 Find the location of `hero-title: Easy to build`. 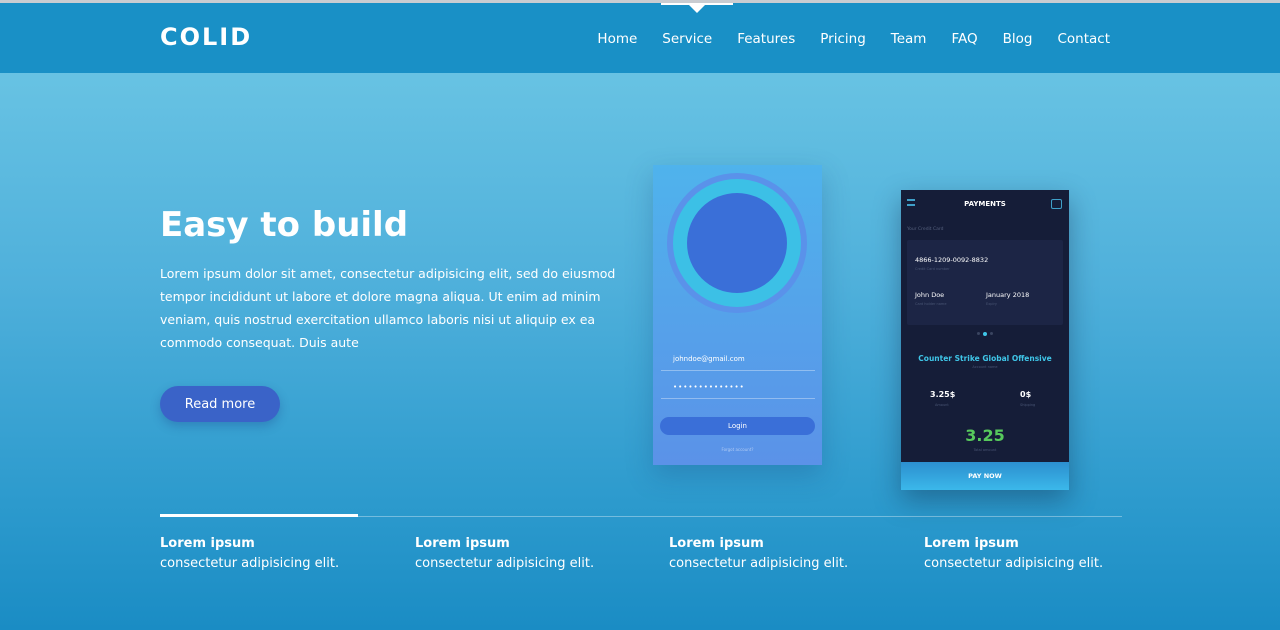

hero-title: Easy to build is located at coordinates (284, 225).